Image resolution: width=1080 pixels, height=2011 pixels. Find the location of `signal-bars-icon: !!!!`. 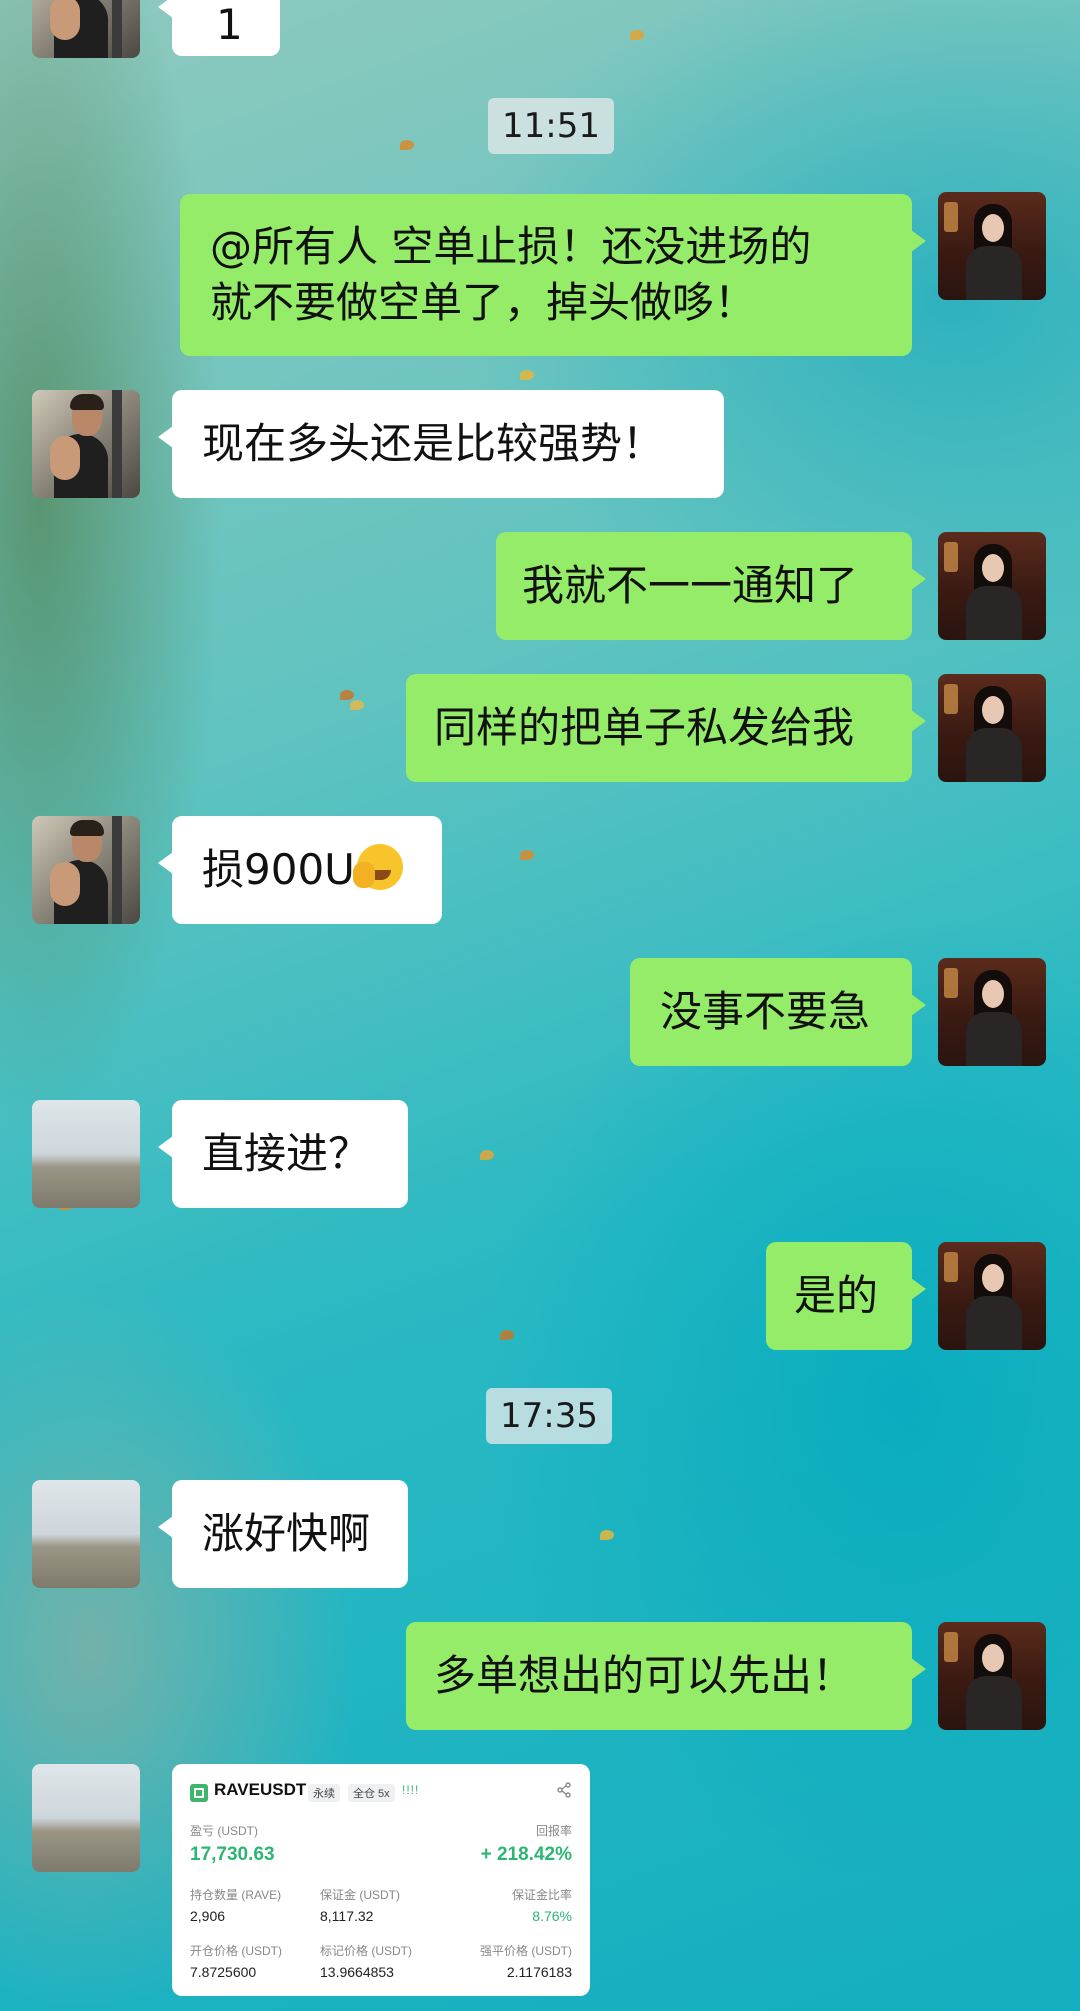

signal-bars-icon: !!!! is located at coordinates (411, 1790).